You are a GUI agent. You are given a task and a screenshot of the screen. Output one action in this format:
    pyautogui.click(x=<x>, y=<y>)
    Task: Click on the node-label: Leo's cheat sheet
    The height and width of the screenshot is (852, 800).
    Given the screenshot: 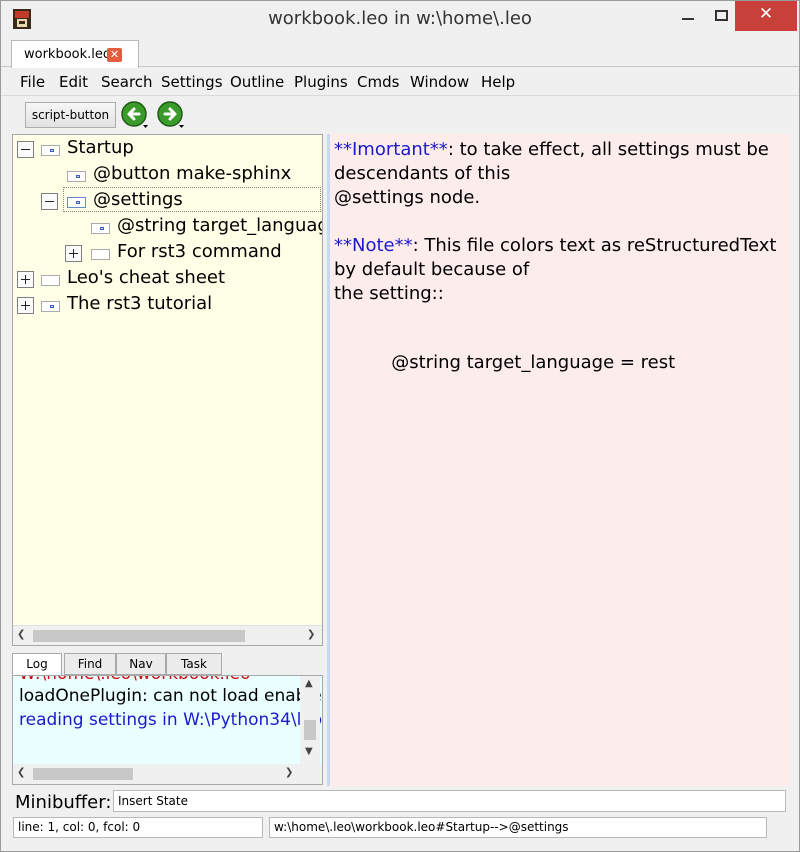 What is the action you would take?
    pyautogui.click(x=146, y=277)
    